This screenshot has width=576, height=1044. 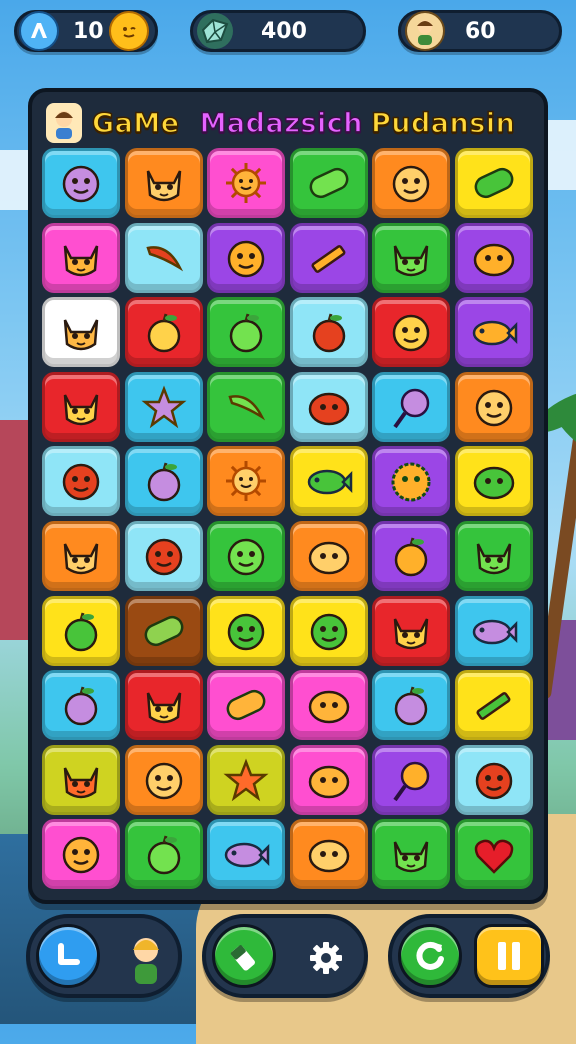 I want to click on banana-icon, so click(x=247, y=407).